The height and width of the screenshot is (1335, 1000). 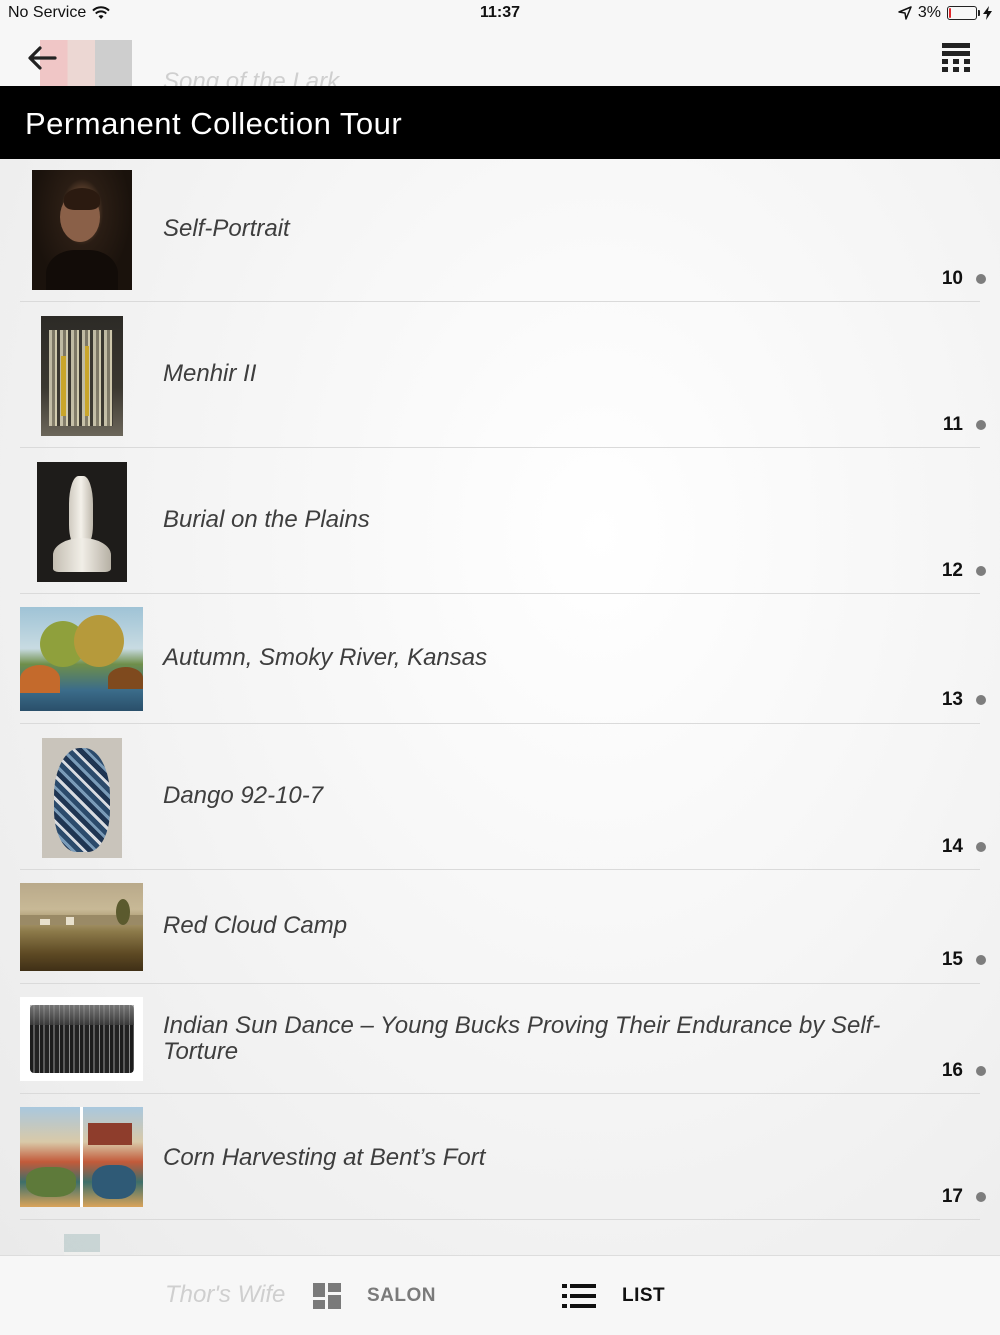 I want to click on stop-number: 15, so click(x=952, y=959).